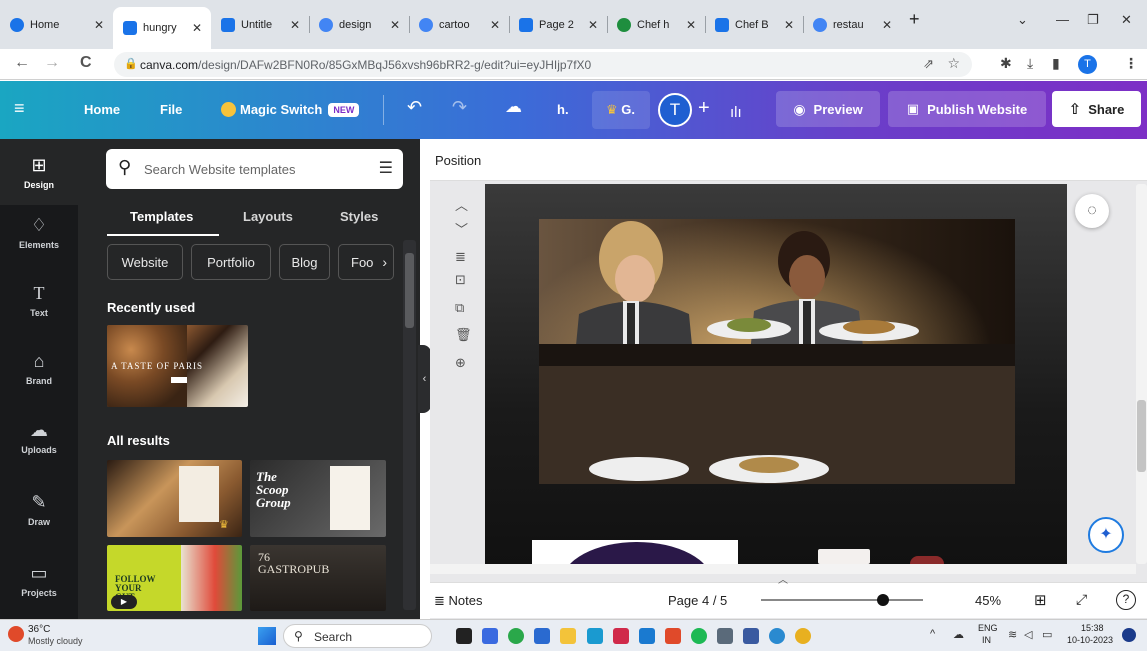 This screenshot has height=651, width=1147. What do you see at coordinates (254, 169) in the screenshot?
I see `search-templates-input: ⚲ Search Website templates ☰` at bounding box center [254, 169].